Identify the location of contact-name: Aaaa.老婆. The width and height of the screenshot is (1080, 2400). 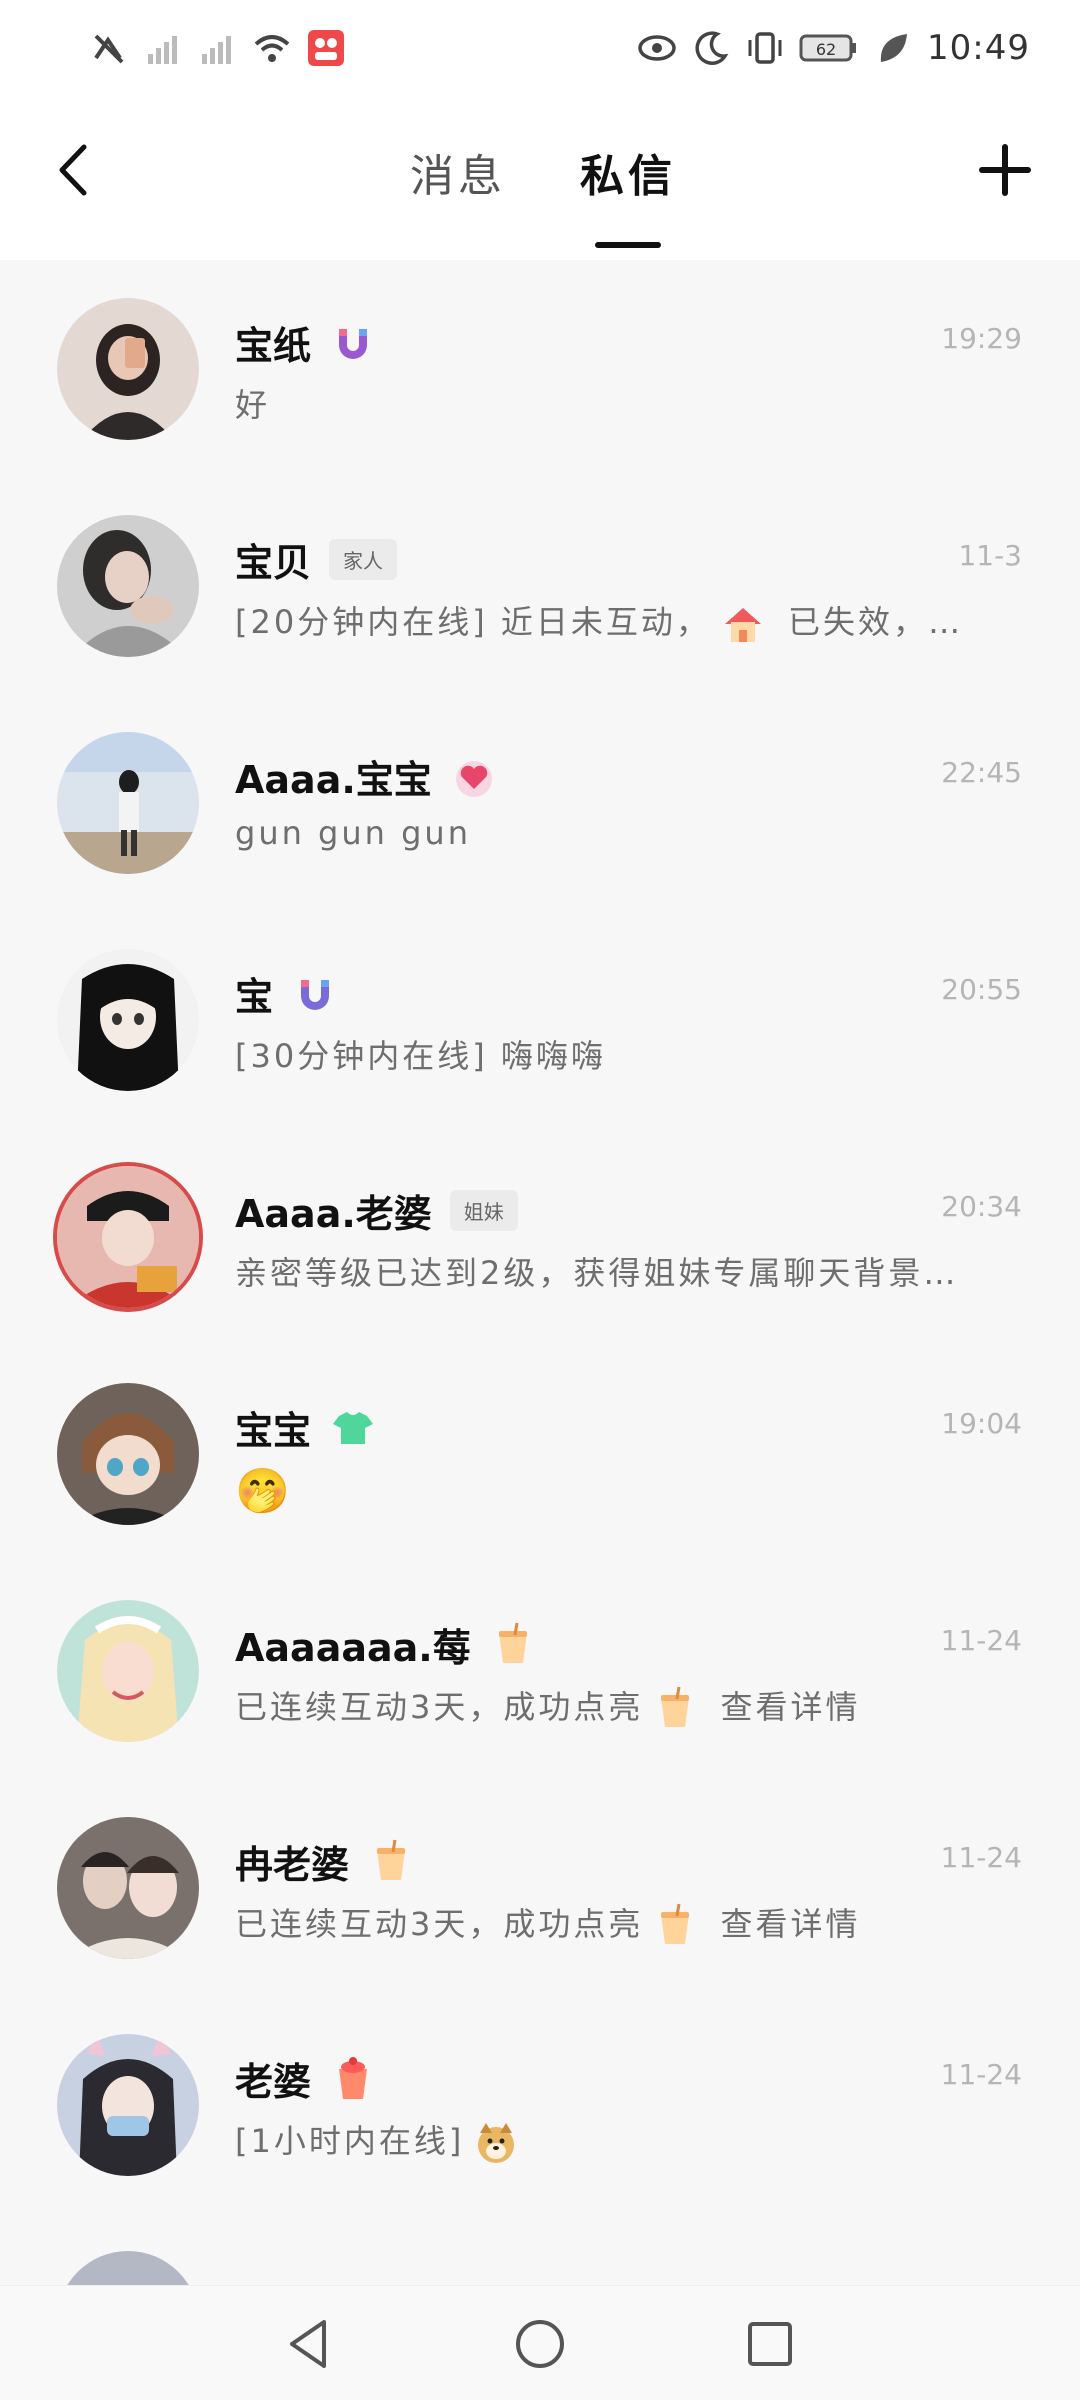
(333, 1214).